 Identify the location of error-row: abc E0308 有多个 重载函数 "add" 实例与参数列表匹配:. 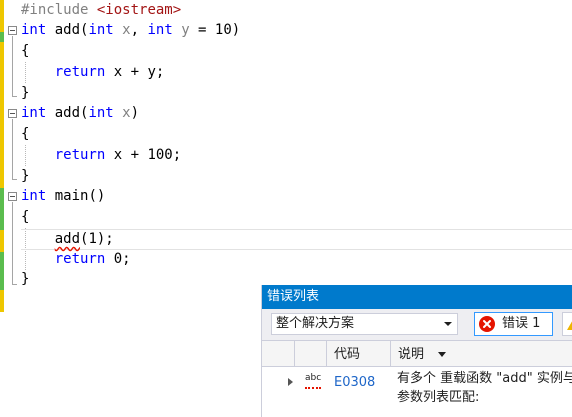
(417, 392).